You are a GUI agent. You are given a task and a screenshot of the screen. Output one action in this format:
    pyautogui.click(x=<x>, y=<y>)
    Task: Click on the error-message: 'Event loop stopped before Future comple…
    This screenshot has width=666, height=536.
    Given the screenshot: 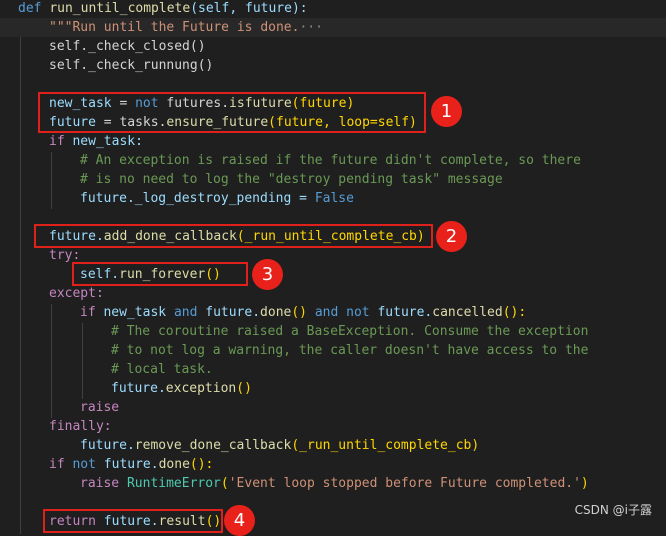 What is the action you would take?
    pyautogui.click(x=404, y=483)
    